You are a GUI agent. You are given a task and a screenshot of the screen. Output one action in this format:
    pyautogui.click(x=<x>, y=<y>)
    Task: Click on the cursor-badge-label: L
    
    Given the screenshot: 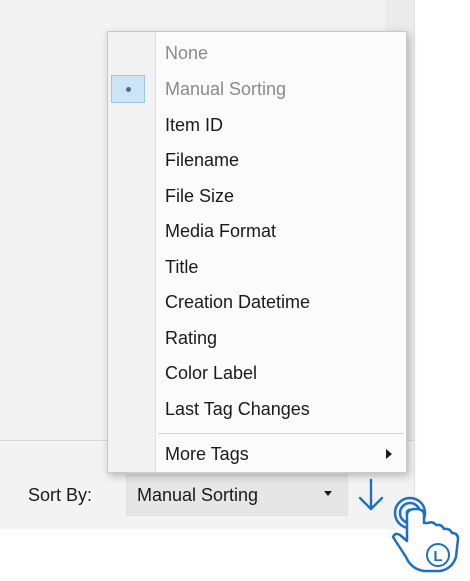 What is the action you would take?
    pyautogui.click(x=437, y=556)
    